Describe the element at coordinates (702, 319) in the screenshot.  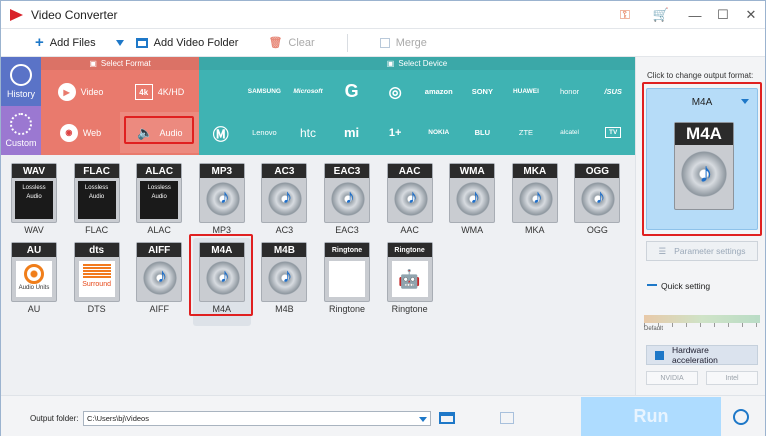
I see `quality-slider` at that location.